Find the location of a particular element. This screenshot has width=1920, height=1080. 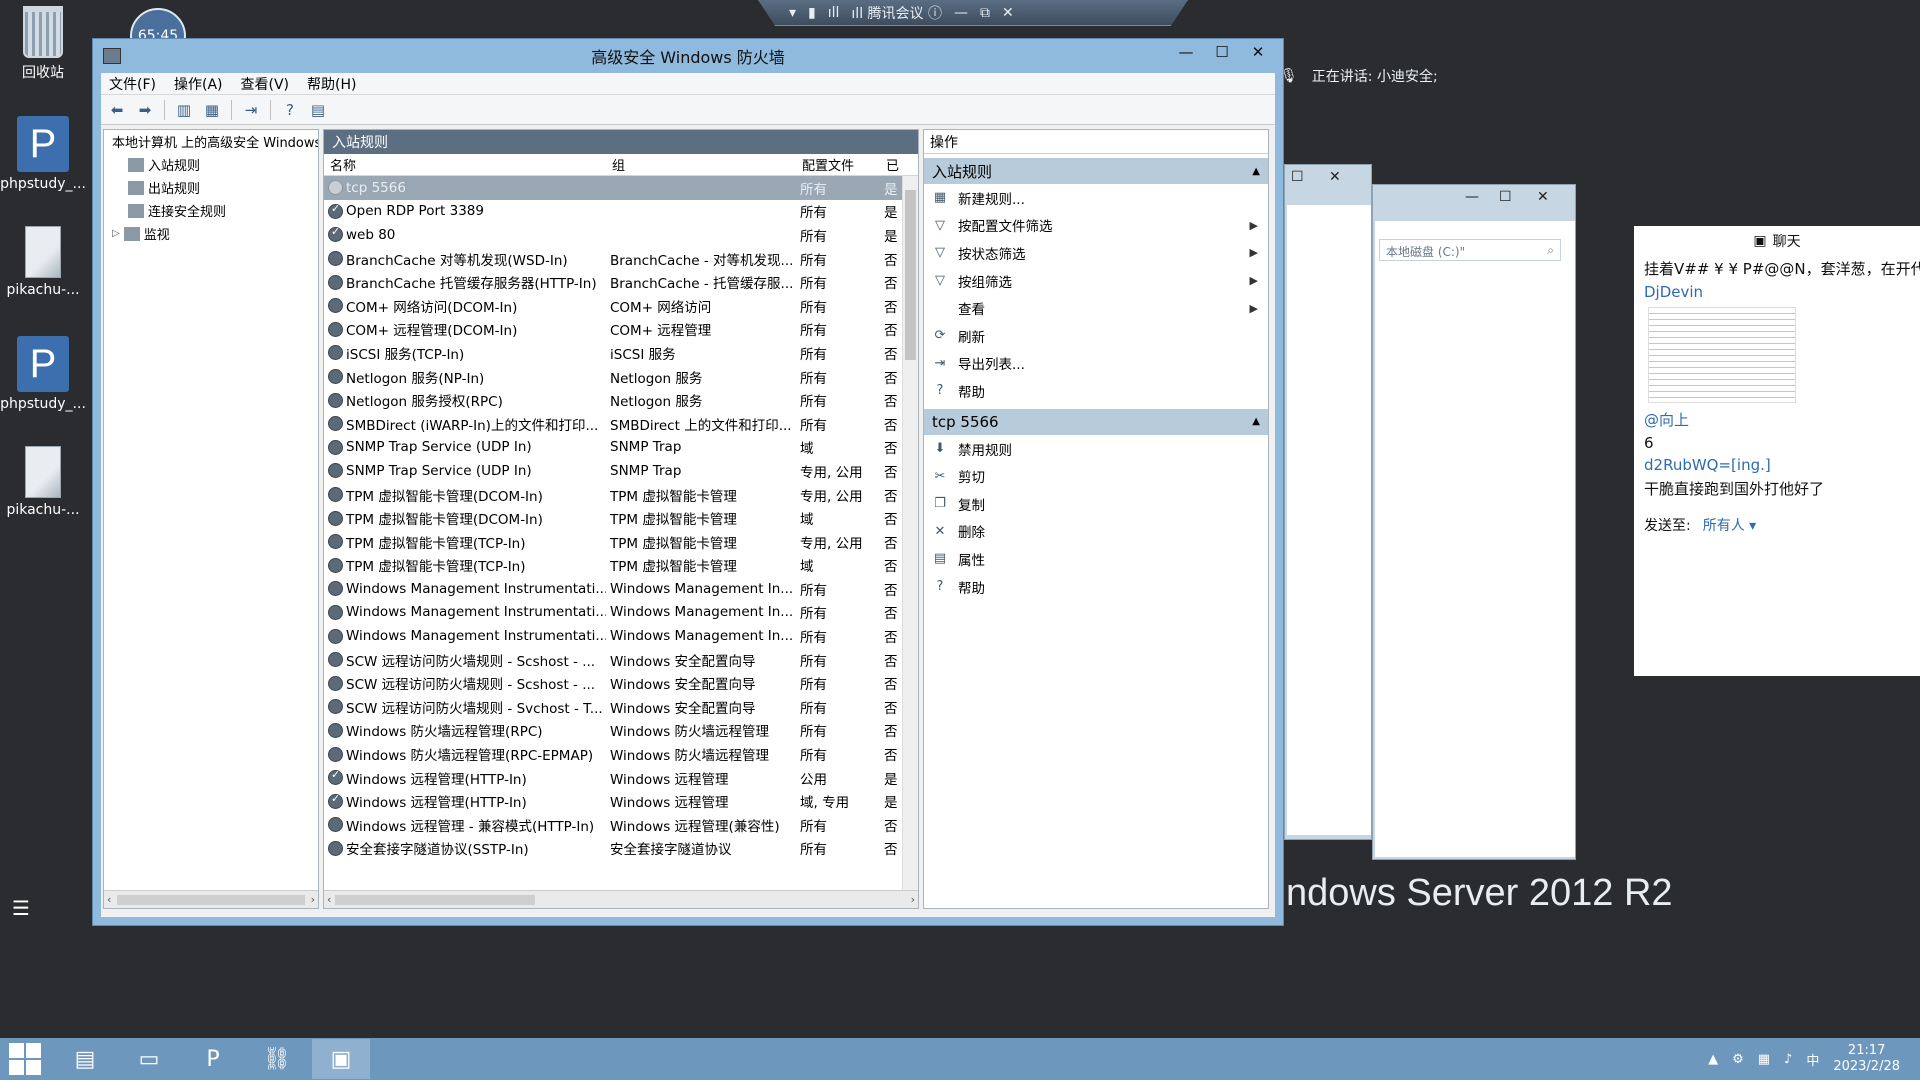

remote-bar-item: ⧉ is located at coordinates (985, 13).